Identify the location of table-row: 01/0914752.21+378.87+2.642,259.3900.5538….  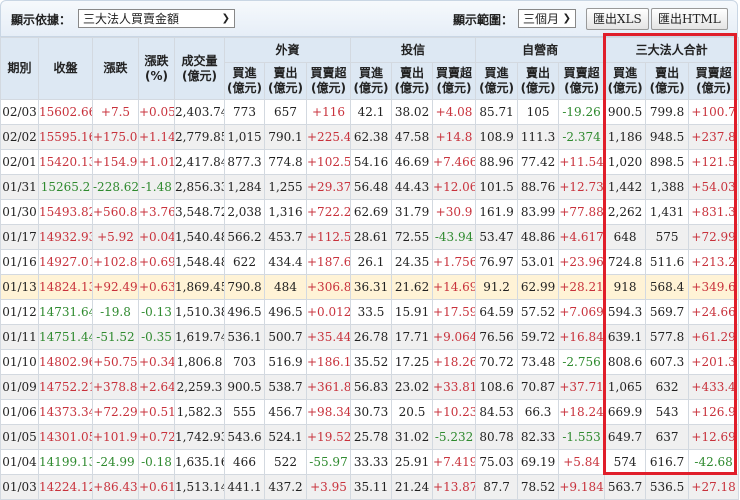
(370, 387).